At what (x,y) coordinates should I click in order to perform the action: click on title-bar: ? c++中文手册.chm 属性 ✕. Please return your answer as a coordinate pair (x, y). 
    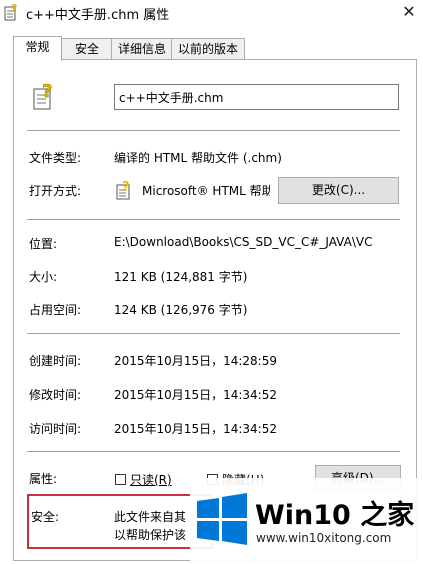
    Looking at the image, I should click on (211, 12).